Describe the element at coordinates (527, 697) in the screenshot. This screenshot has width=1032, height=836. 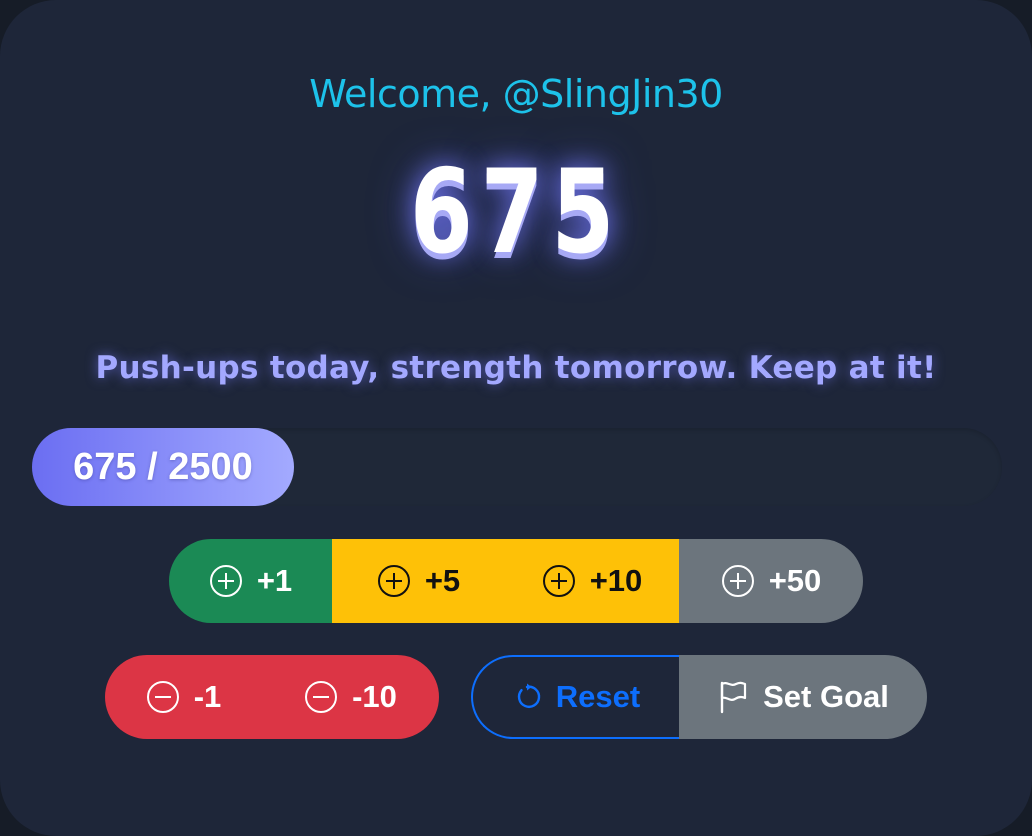
I see `reset-arrow-icon` at that location.